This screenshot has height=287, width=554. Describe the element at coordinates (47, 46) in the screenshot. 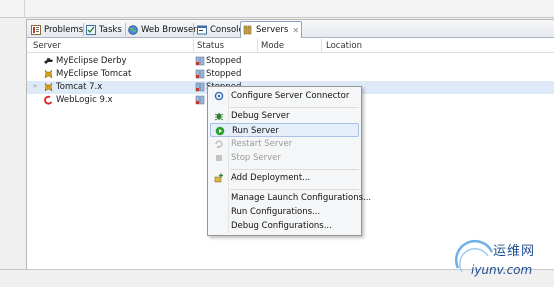

I see `column-header-server: Server` at that location.